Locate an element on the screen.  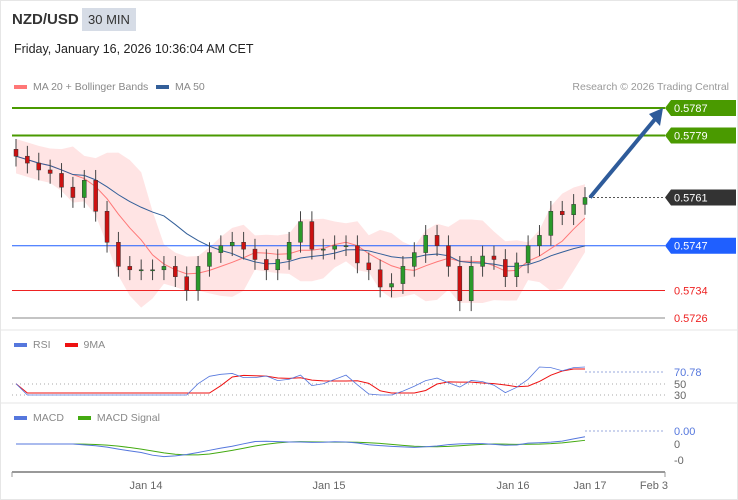
level-label-0.5779: 0.5779 is located at coordinates (691, 137).